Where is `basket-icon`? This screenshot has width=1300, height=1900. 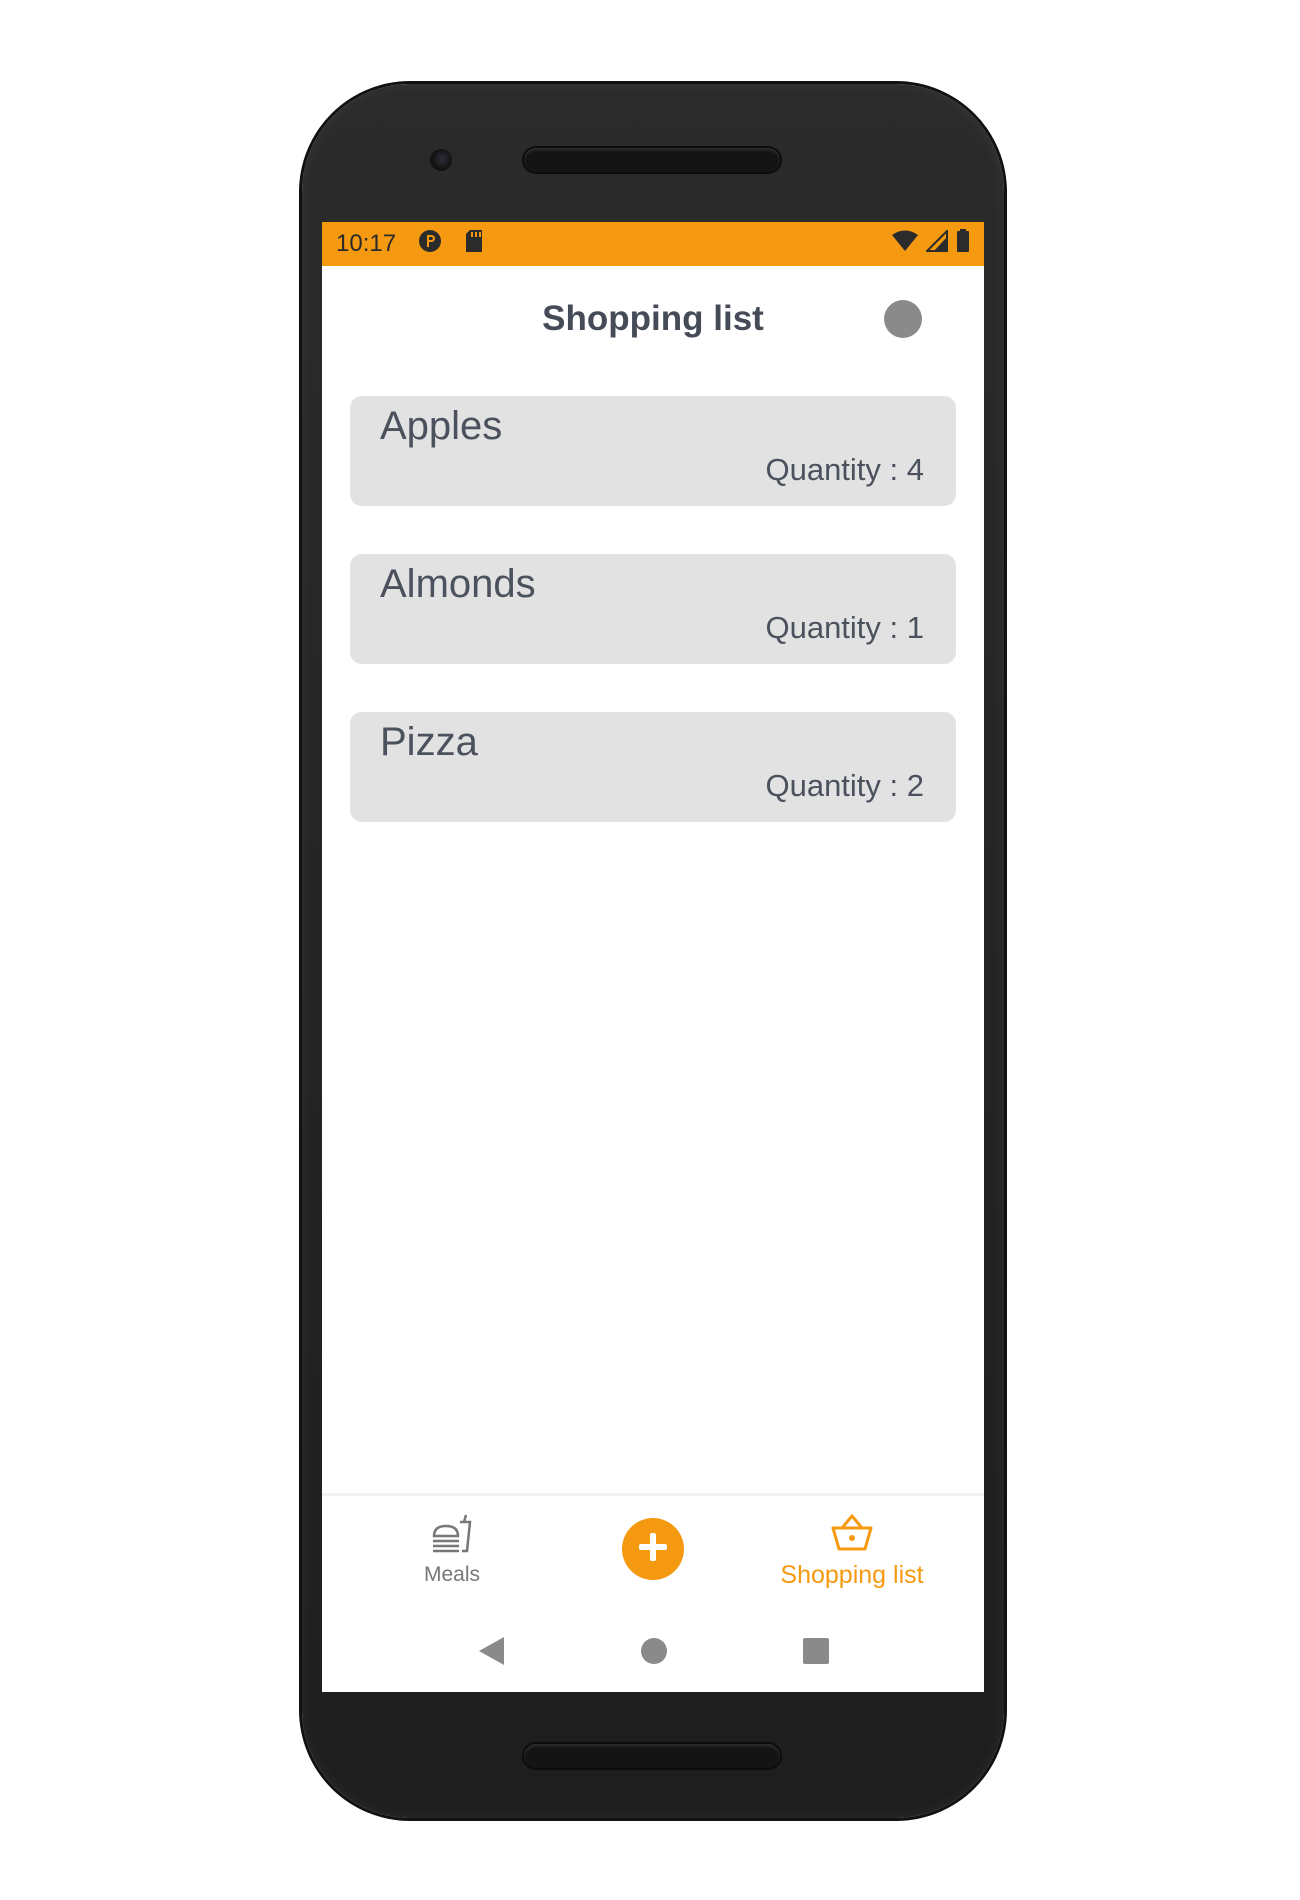 basket-icon is located at coordinates (852, 1535).